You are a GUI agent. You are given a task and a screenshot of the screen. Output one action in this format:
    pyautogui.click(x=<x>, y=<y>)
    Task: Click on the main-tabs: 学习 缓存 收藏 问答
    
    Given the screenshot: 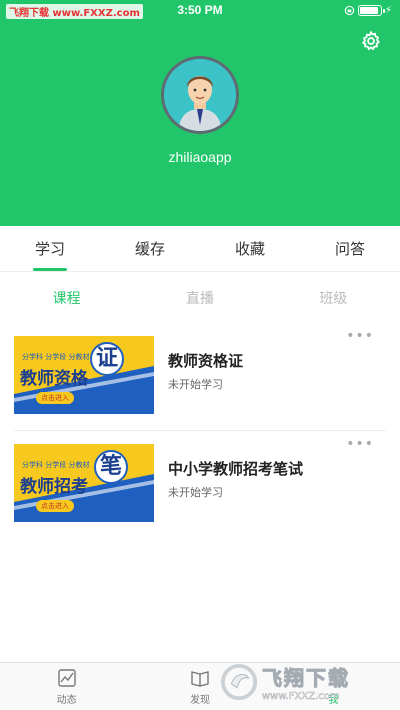 What is the action you would take?
    pyautogui.click(x=200, y=249)
    